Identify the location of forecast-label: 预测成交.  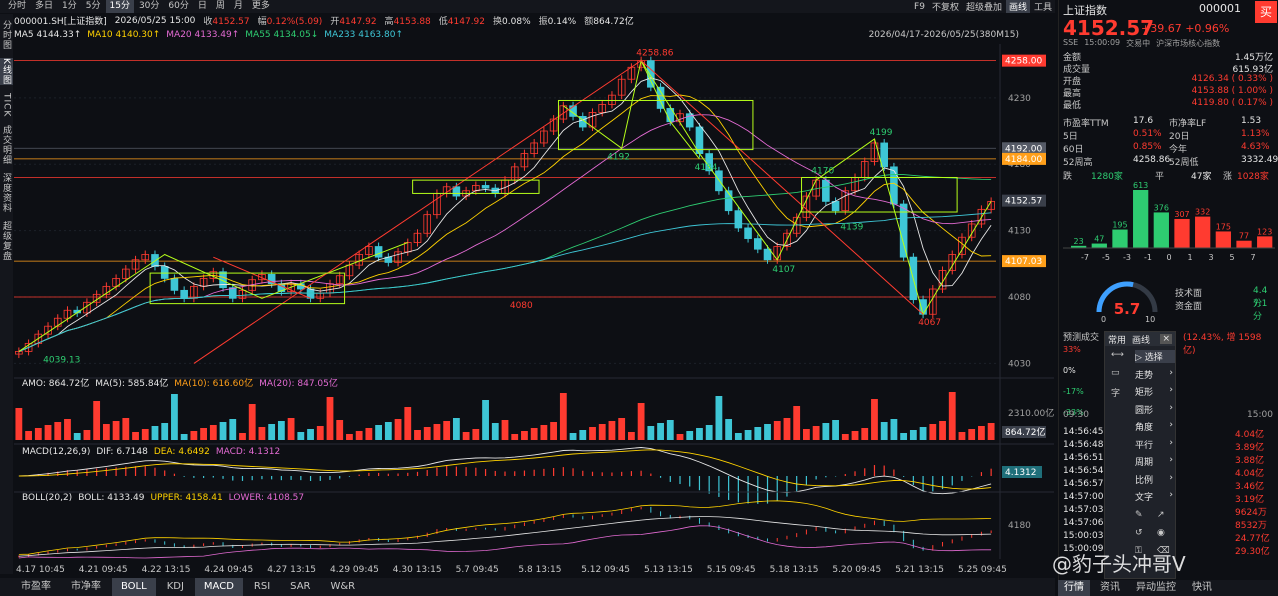
(1081, 338).